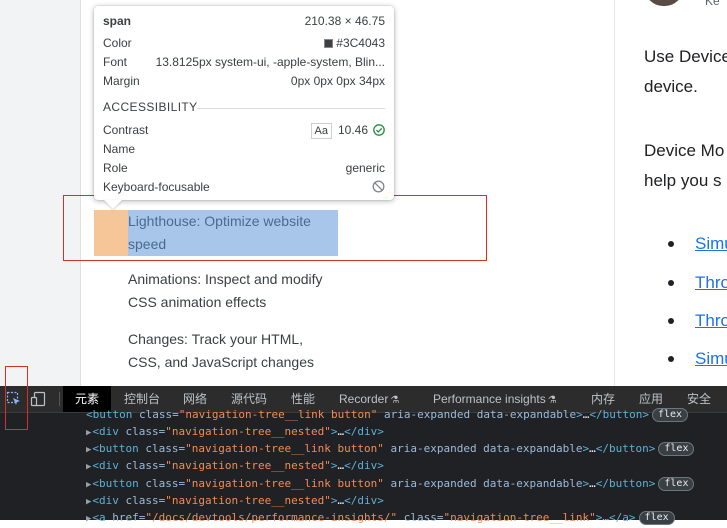 This screenshot has width=727, height=528. I want to click on right-paragraph-1-line1: Use Device, so click(685, 56).